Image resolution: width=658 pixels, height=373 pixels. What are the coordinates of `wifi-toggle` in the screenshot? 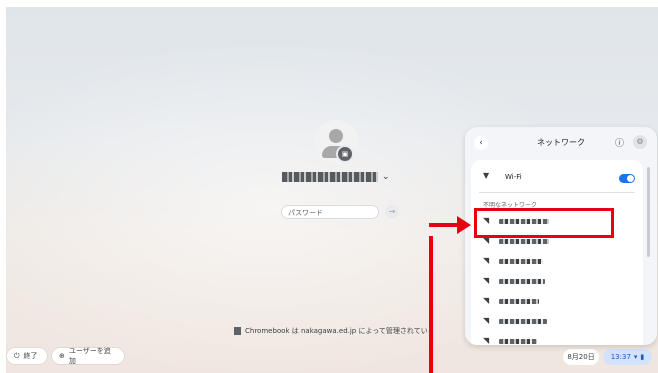 It's located at (627, 178).